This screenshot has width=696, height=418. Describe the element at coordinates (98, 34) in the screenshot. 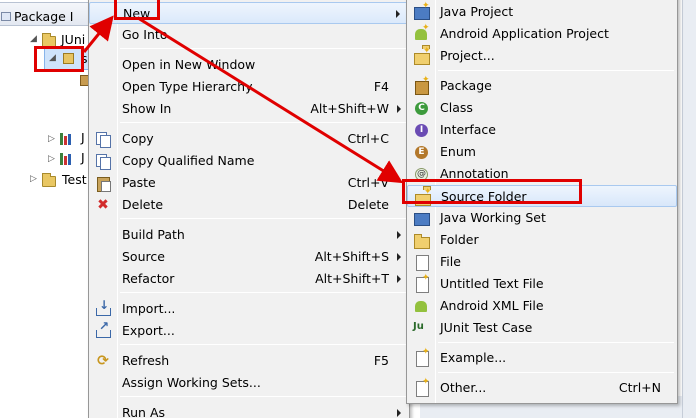

I see `arrow-to-new` at that location.